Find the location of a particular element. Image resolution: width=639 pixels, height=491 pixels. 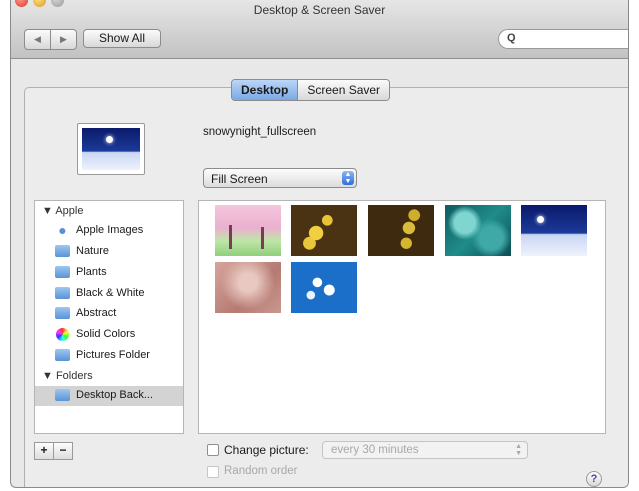

snowy-night-image is located at coordinates (111, 149).